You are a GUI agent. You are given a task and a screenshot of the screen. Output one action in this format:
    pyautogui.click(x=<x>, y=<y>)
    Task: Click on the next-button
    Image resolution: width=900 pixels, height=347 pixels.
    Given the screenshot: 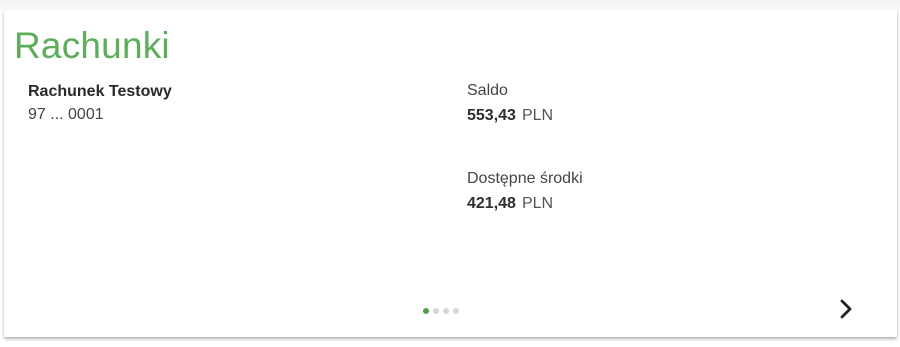 What is the action you would take?
    pyautogui.click(x=846, y=309)
    